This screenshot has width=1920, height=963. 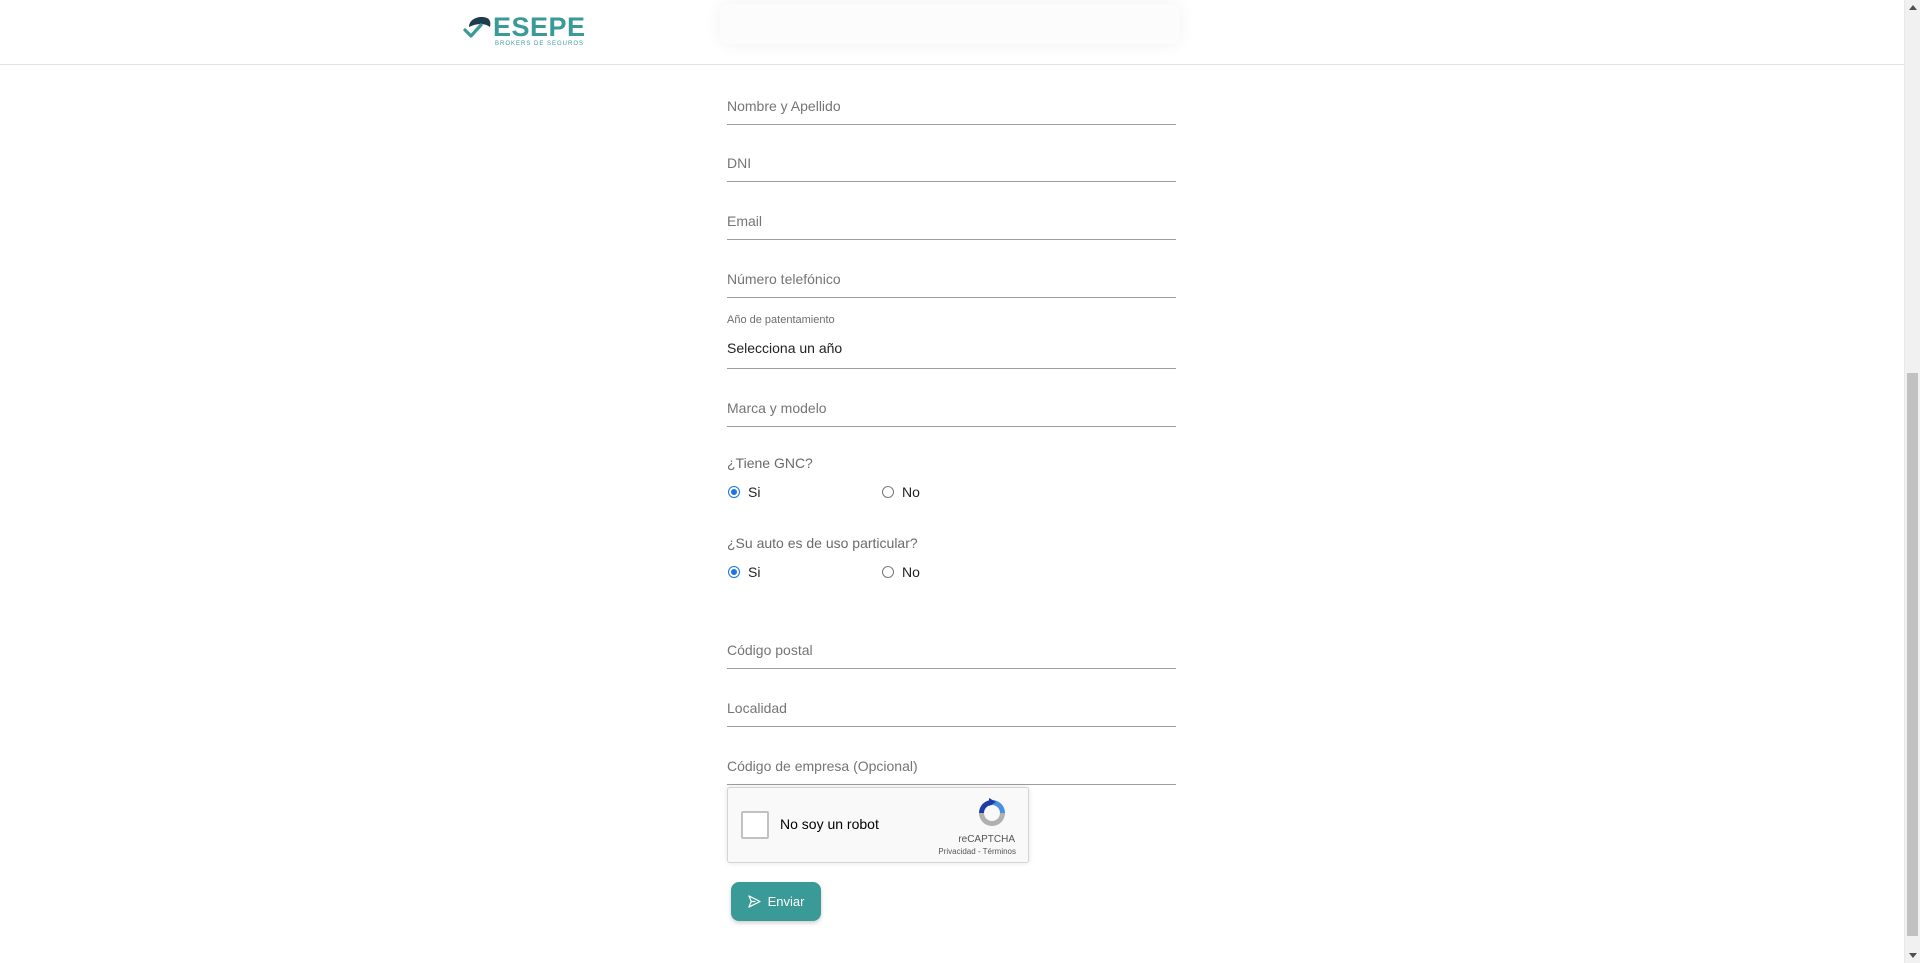 I want to click on anio-select: Año de patentamiento Selecciona un año, so click(x=951, y=337).